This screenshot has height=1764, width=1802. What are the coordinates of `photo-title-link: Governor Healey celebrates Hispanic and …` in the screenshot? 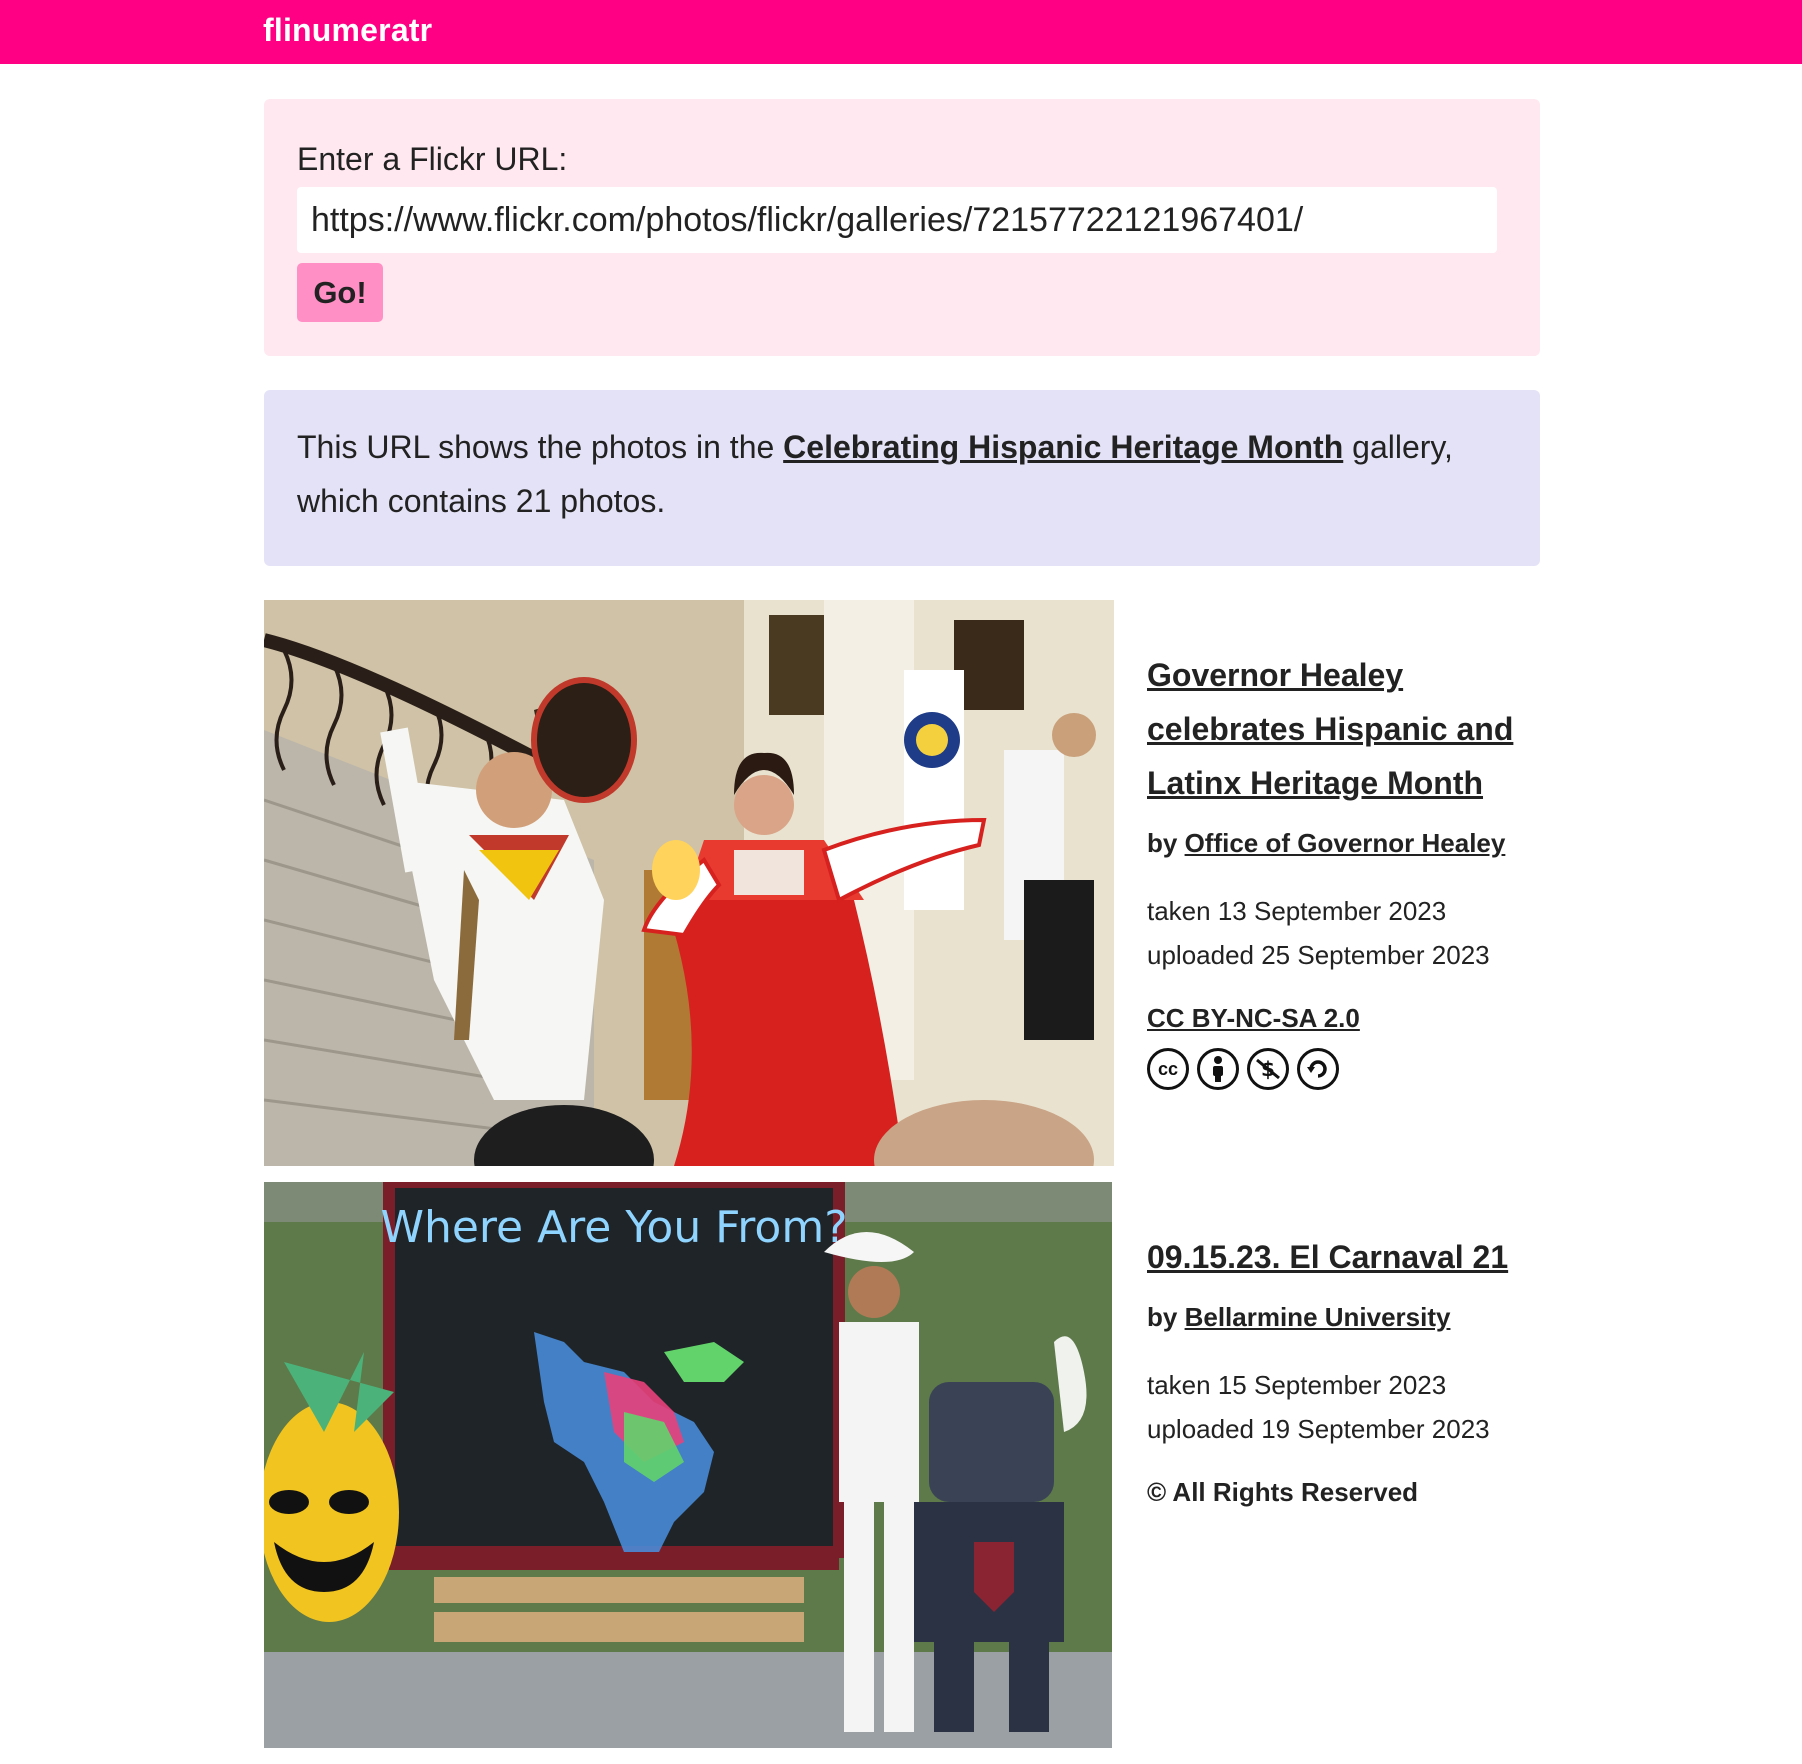 It's located at (1347, 729).